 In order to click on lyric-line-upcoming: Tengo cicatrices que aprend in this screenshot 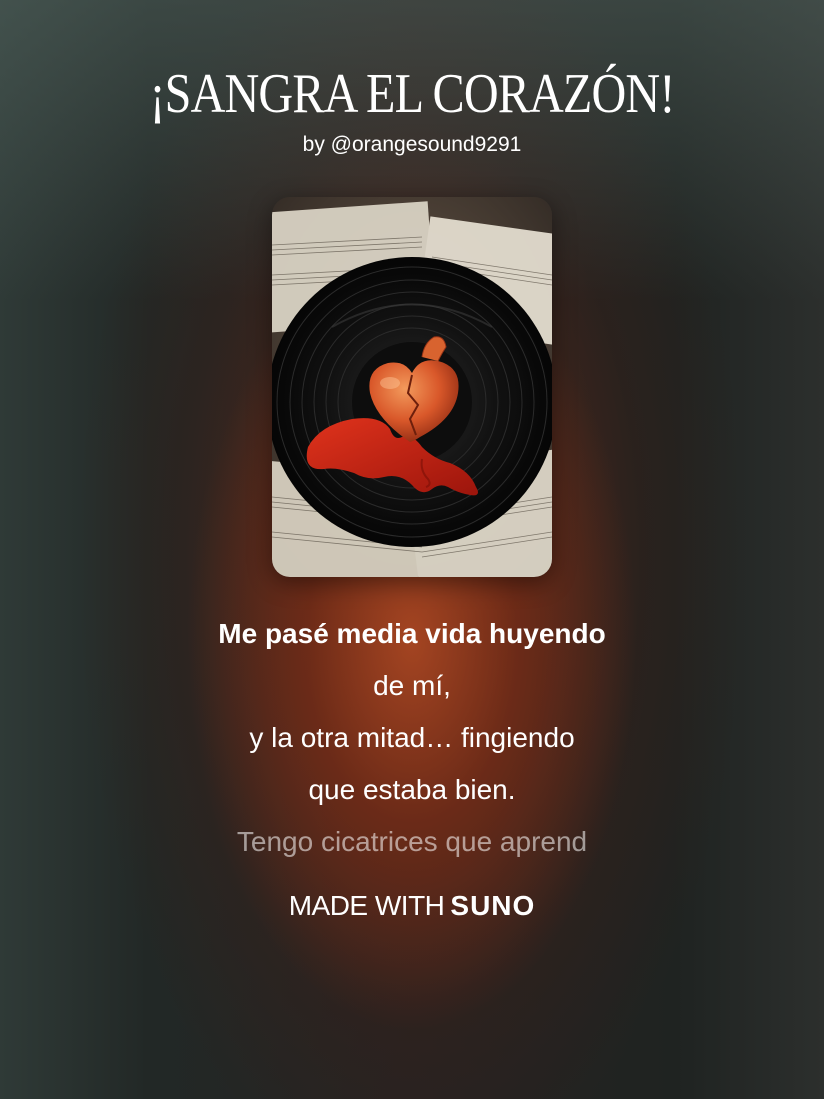, I will do `click(412, 841)`.